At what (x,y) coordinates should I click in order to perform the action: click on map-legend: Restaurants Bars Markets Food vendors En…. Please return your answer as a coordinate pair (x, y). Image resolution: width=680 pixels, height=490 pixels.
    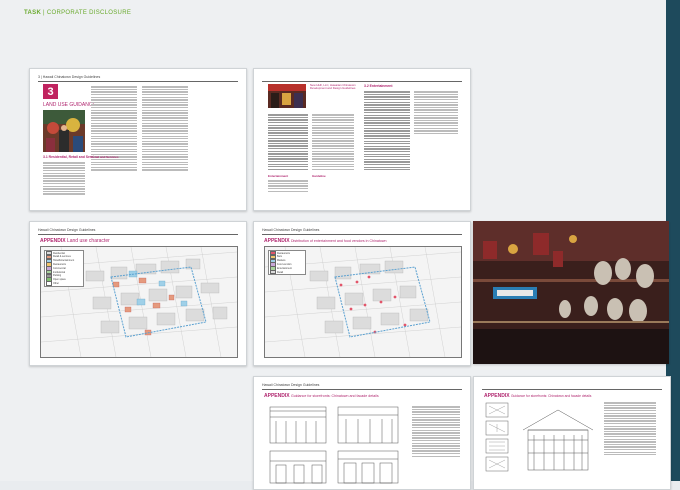
    Looking at the image, I should click on (287, 263).